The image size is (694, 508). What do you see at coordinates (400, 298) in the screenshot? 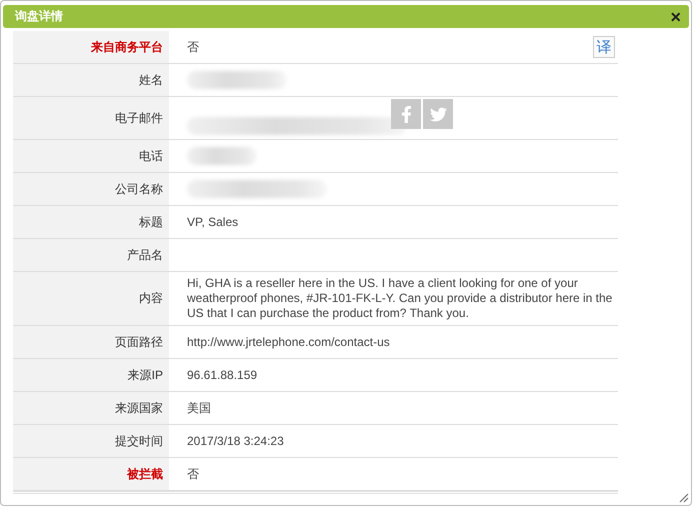
I see `field-value: Hi, GHA is a reseller here in the US. I have a client looking for one of your weatherproof phones, #JR-101-FK-L-Y. Can you provide a distributor here in the US that I can purchase the product from? Thank you.` at bounding box center [400, 298].